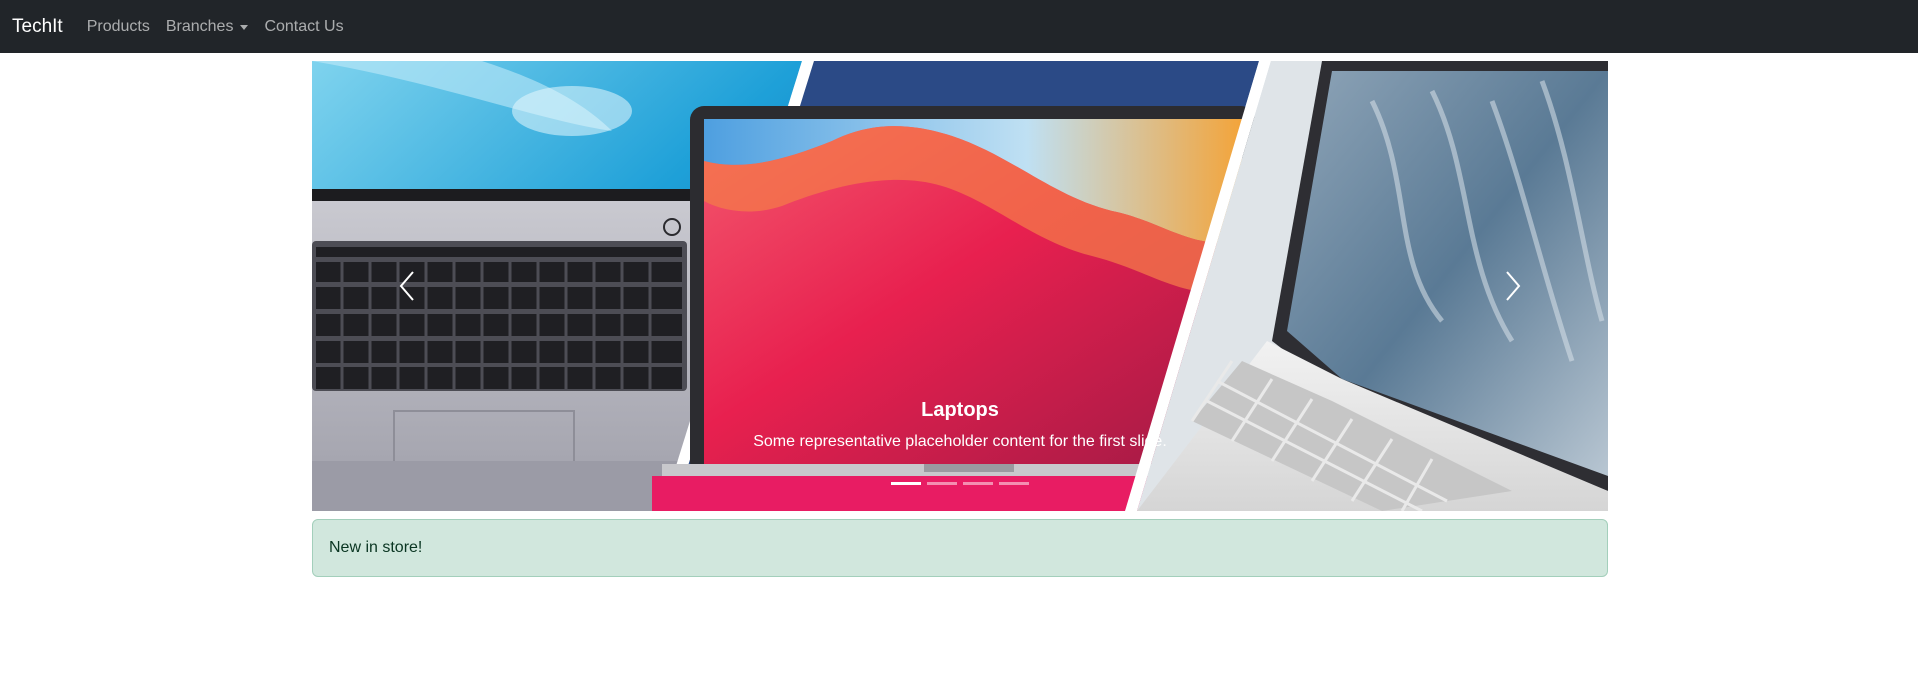  I want to click on carousel-indicators, so click(960, 483).